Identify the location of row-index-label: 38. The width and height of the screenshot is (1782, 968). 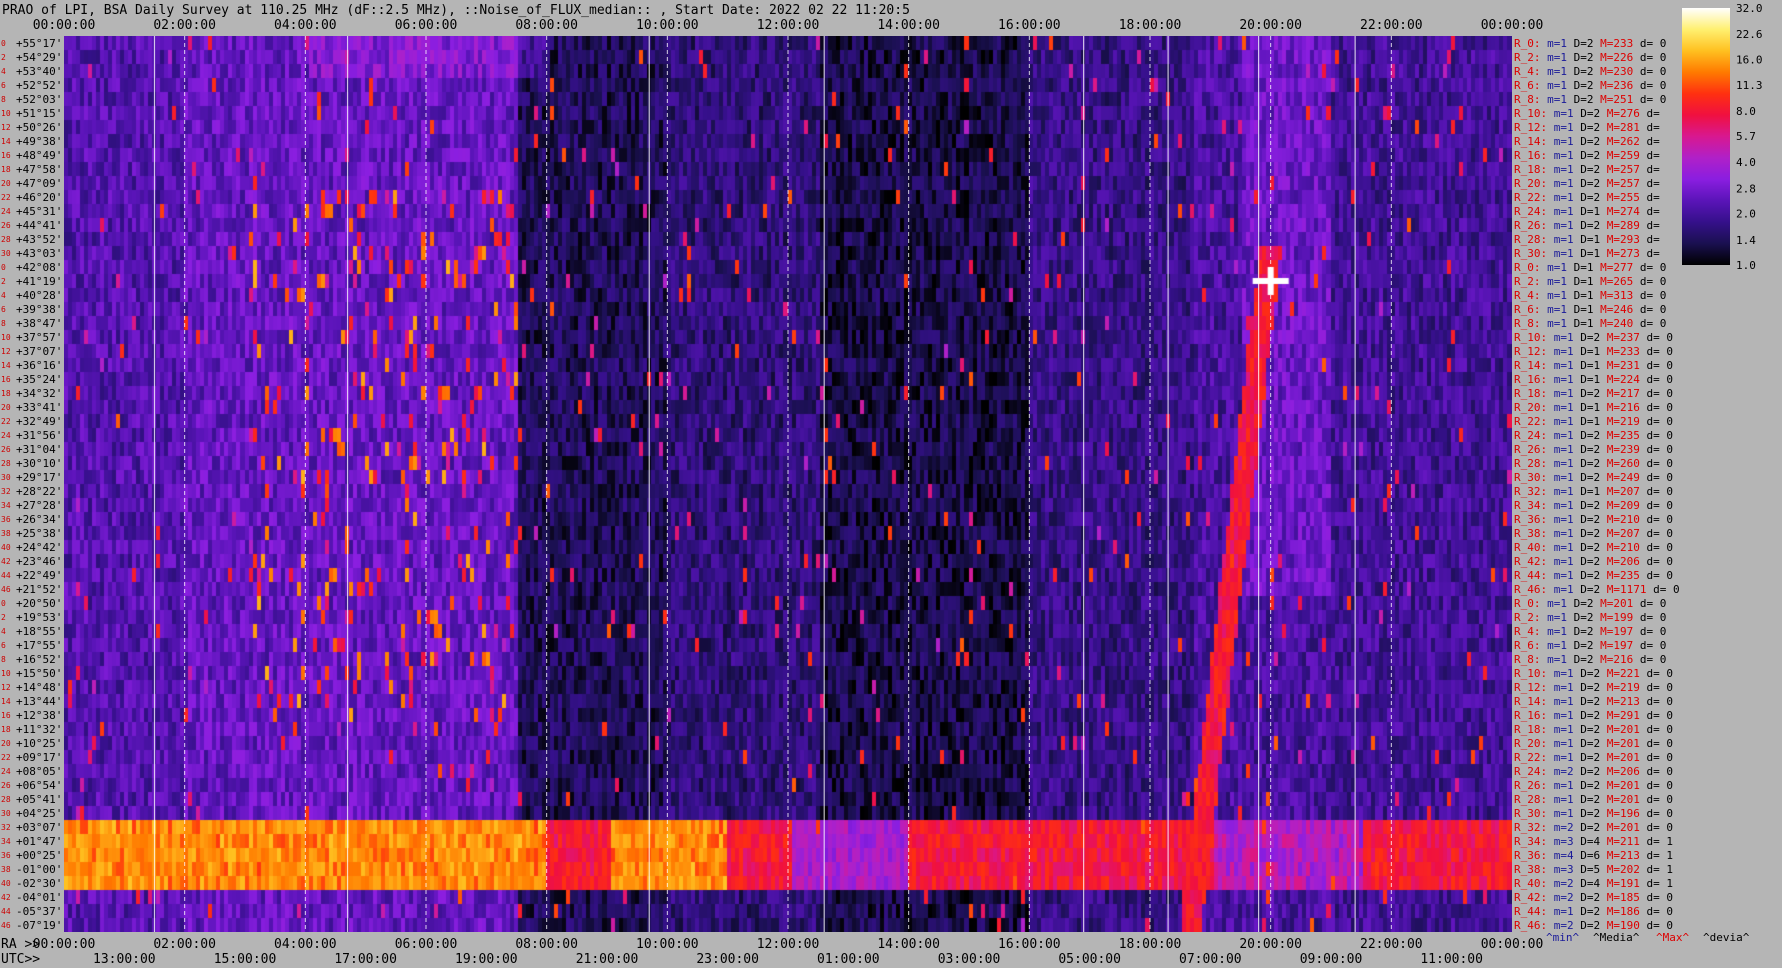
(6, 869).